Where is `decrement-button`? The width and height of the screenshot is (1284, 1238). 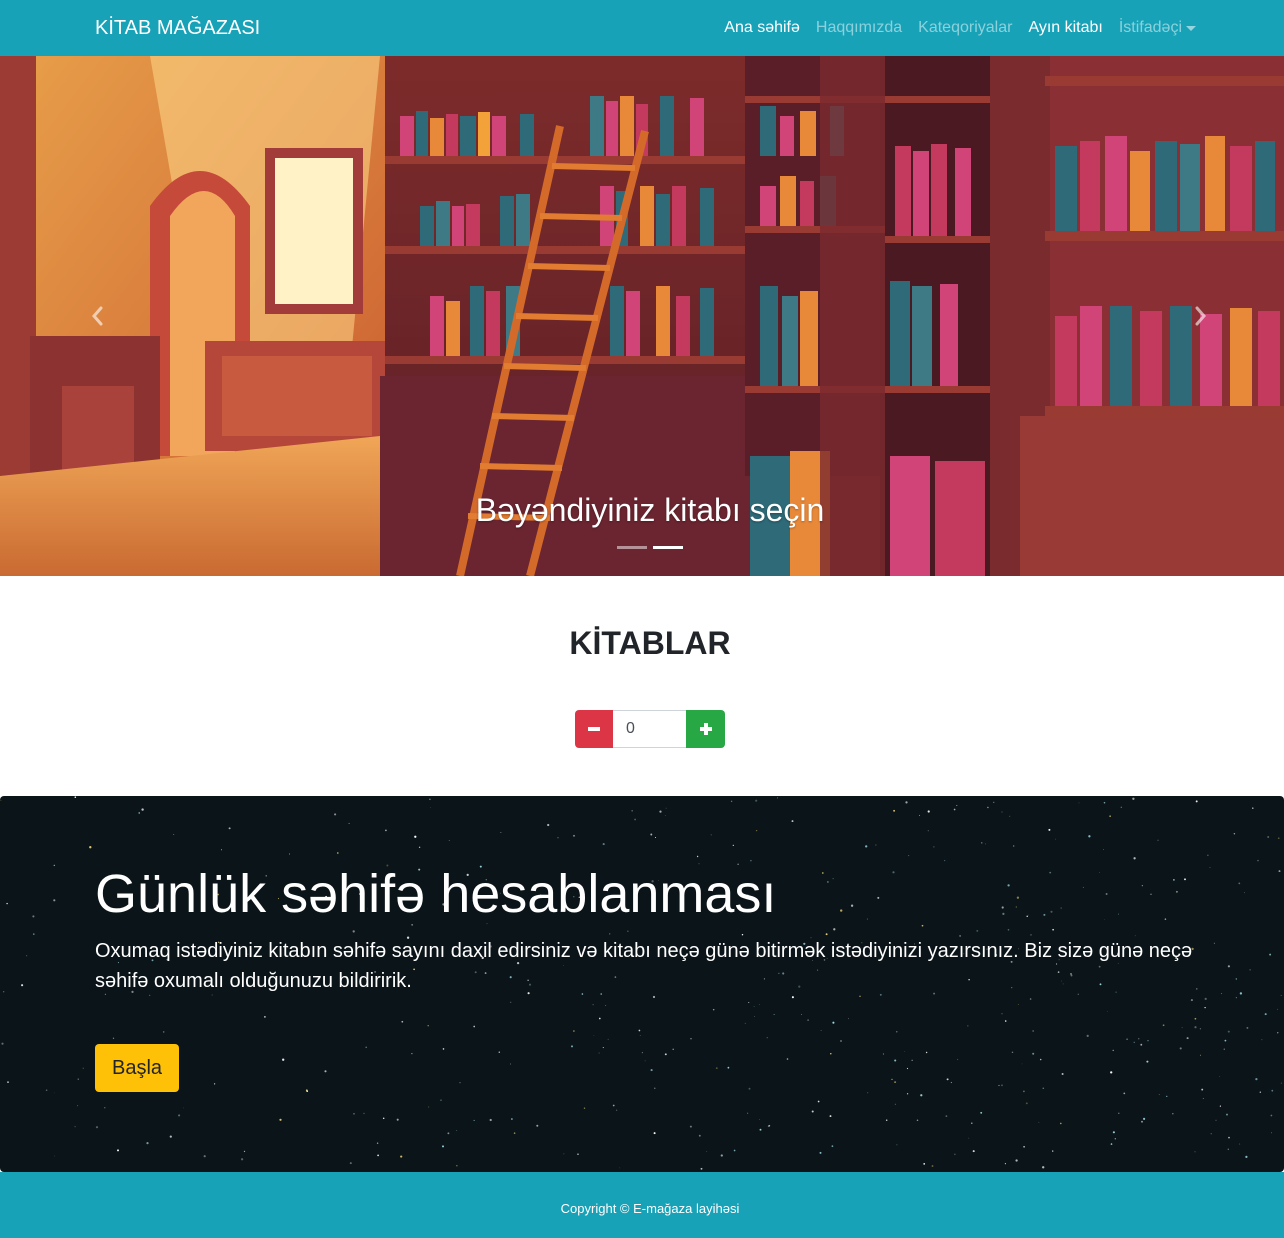
decrement-button is located at coordinates (594, 729).